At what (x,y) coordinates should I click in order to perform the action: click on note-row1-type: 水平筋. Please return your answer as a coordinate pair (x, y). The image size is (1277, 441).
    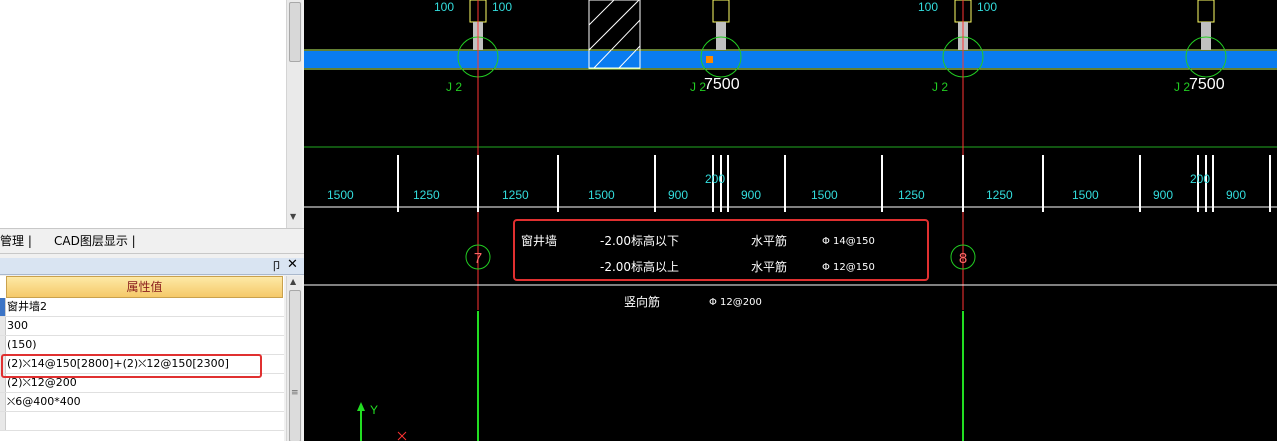
    Looking at the image, I should click on (769, 240).